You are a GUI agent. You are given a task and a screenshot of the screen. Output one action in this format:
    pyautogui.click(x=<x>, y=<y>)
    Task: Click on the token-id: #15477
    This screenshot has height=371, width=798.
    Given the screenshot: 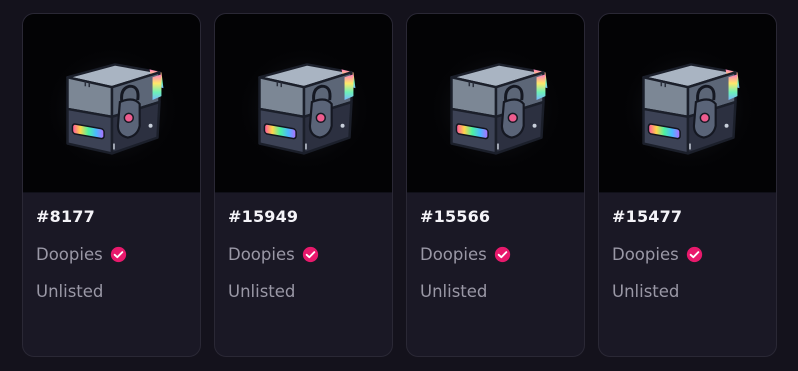 What is the action you would take?
    pyautogui.click(x=647, y=216)
    